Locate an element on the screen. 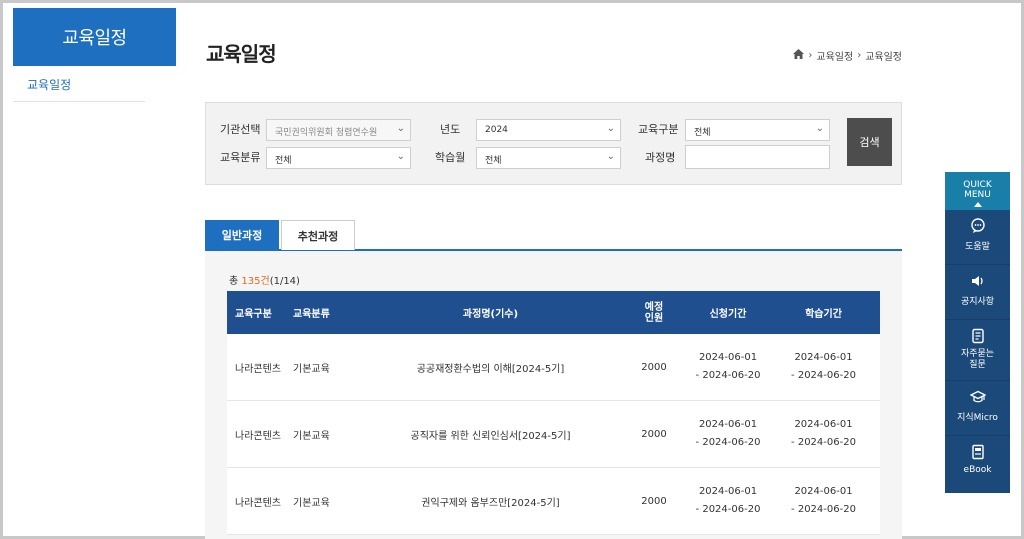  course-name-input is located at coordinates (757, 157).